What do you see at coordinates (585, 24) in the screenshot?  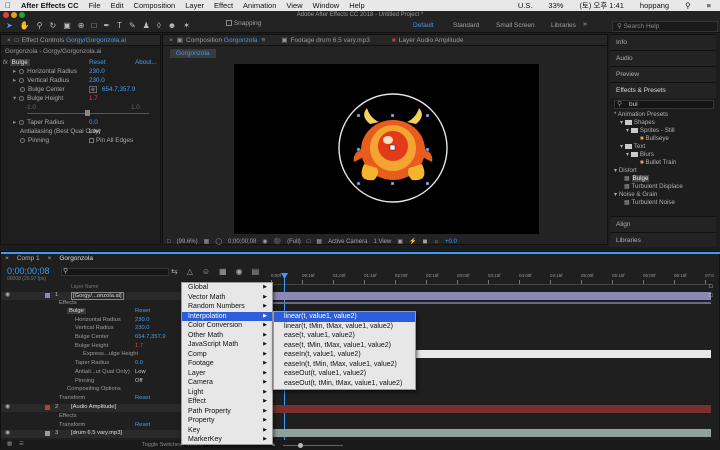 I see `workspace-more-icon: »` at bounding box center [585, 24].